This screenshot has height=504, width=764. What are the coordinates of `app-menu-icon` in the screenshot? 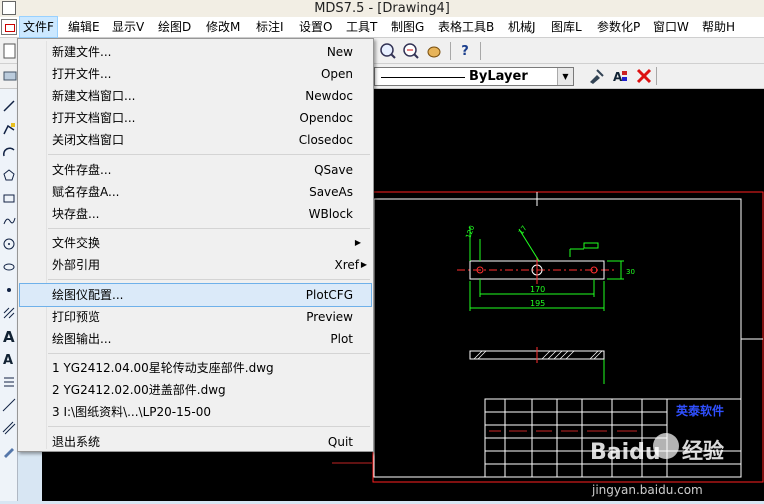 It's located at (9, 27).